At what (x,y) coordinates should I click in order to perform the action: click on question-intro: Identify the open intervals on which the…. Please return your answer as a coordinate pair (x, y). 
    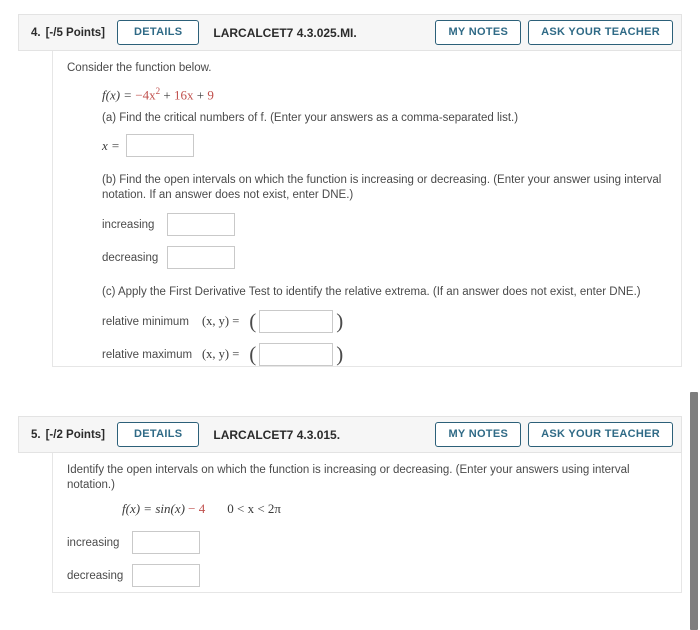
    Looking at the image, I should click on (348, 477).